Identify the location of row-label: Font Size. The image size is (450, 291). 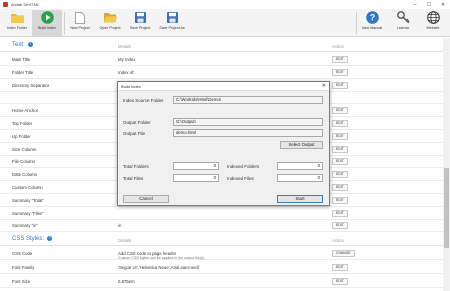
(21, 281).